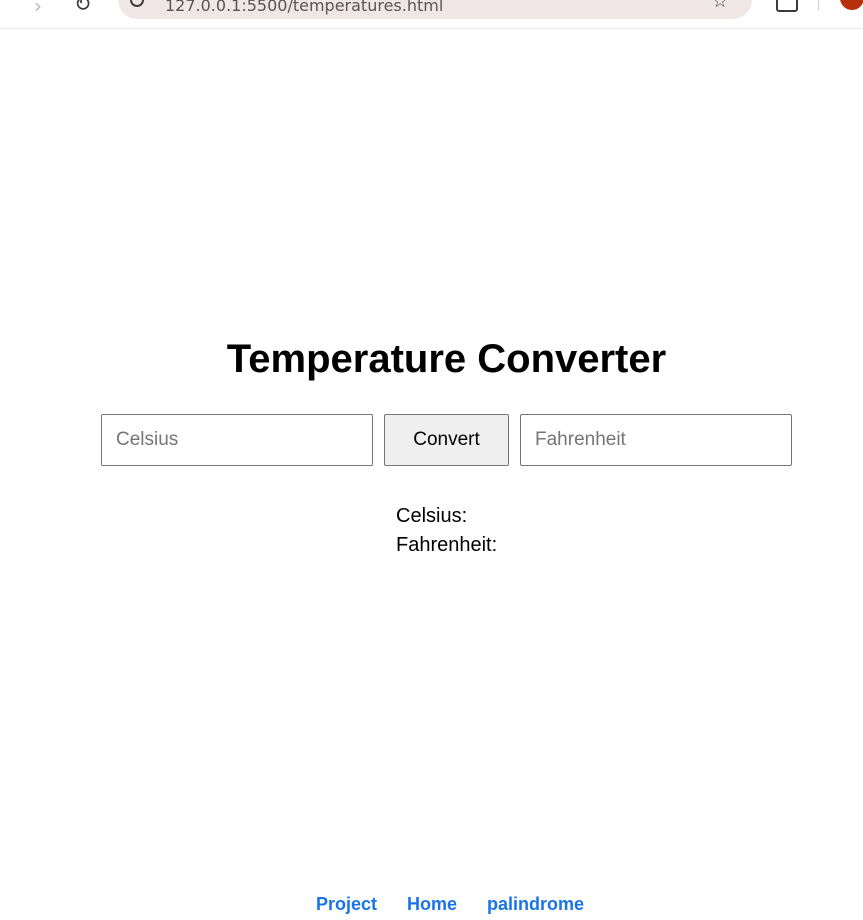  I want to click on results-panel: Celsius: Fahrenheit:, so click(446, 531).